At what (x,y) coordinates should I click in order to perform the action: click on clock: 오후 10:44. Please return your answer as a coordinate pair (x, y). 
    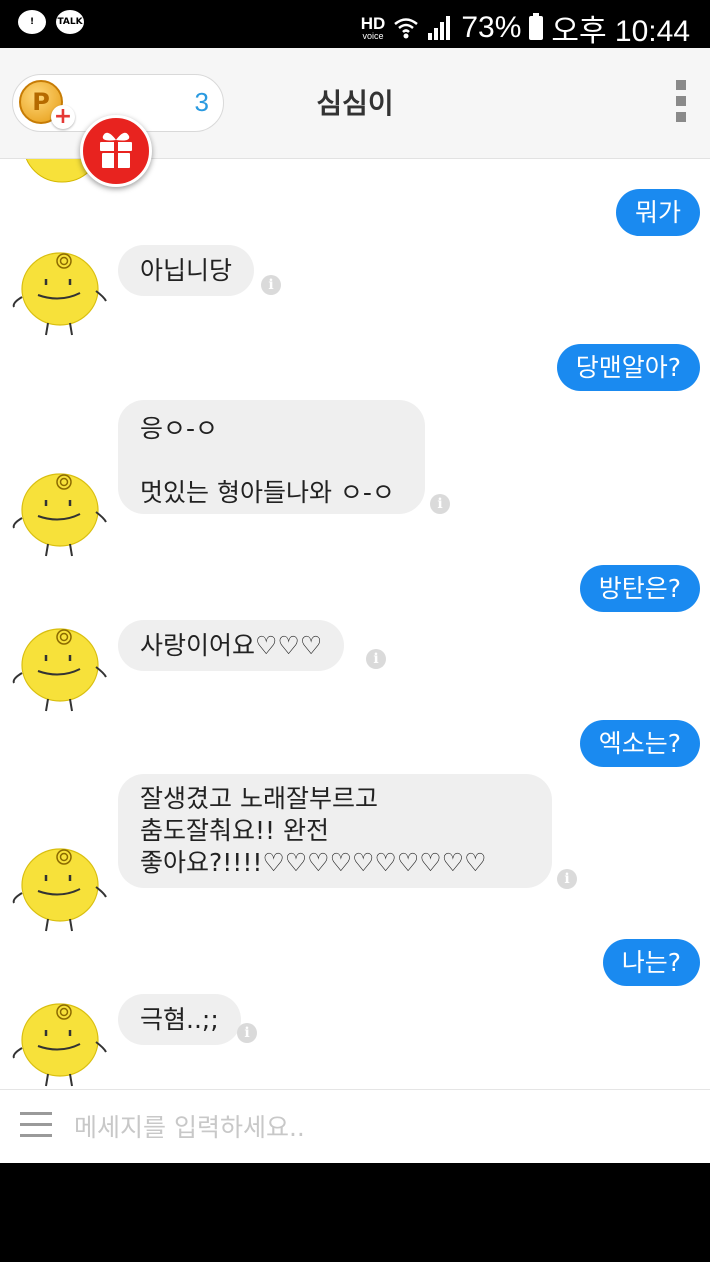
    Looking at the image, I should click on (620, 31).